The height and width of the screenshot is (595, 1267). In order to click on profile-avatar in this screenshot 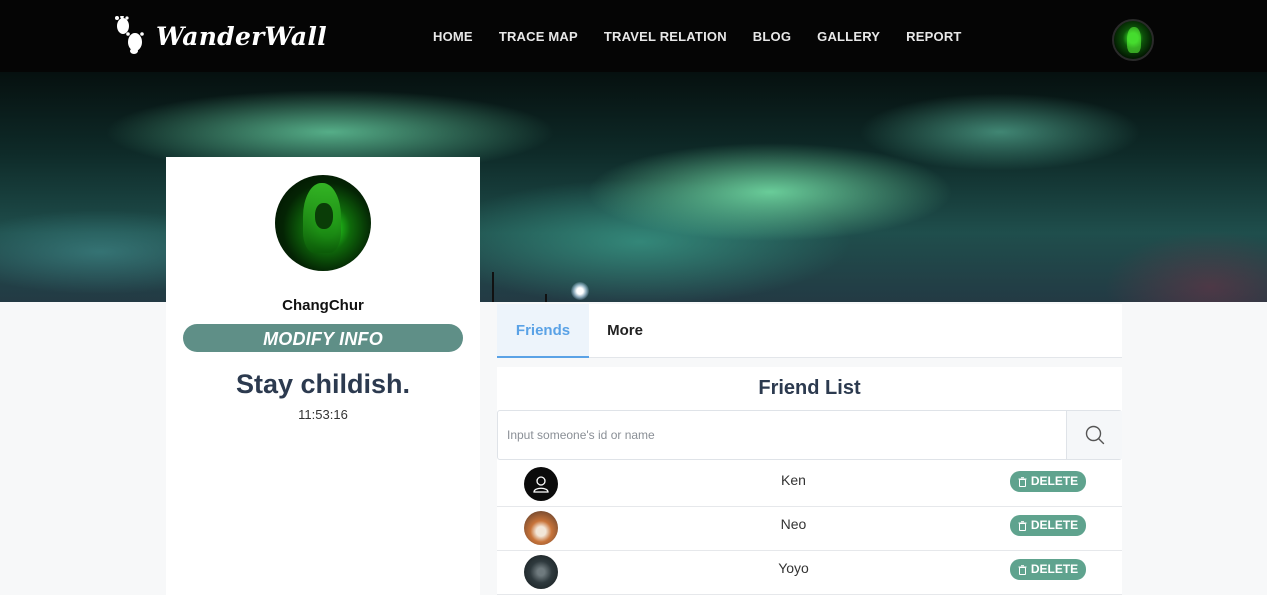, I will do `click(323, 223)`.